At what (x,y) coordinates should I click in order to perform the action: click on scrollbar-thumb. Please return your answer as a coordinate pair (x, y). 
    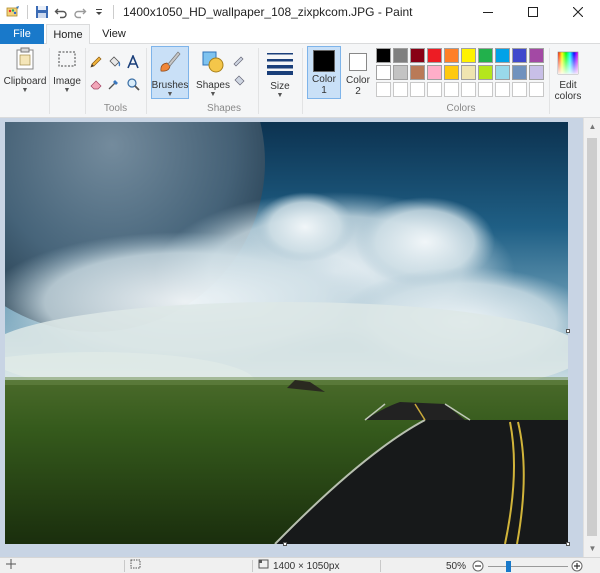
    Looking at the image, I should click on (592, 337).